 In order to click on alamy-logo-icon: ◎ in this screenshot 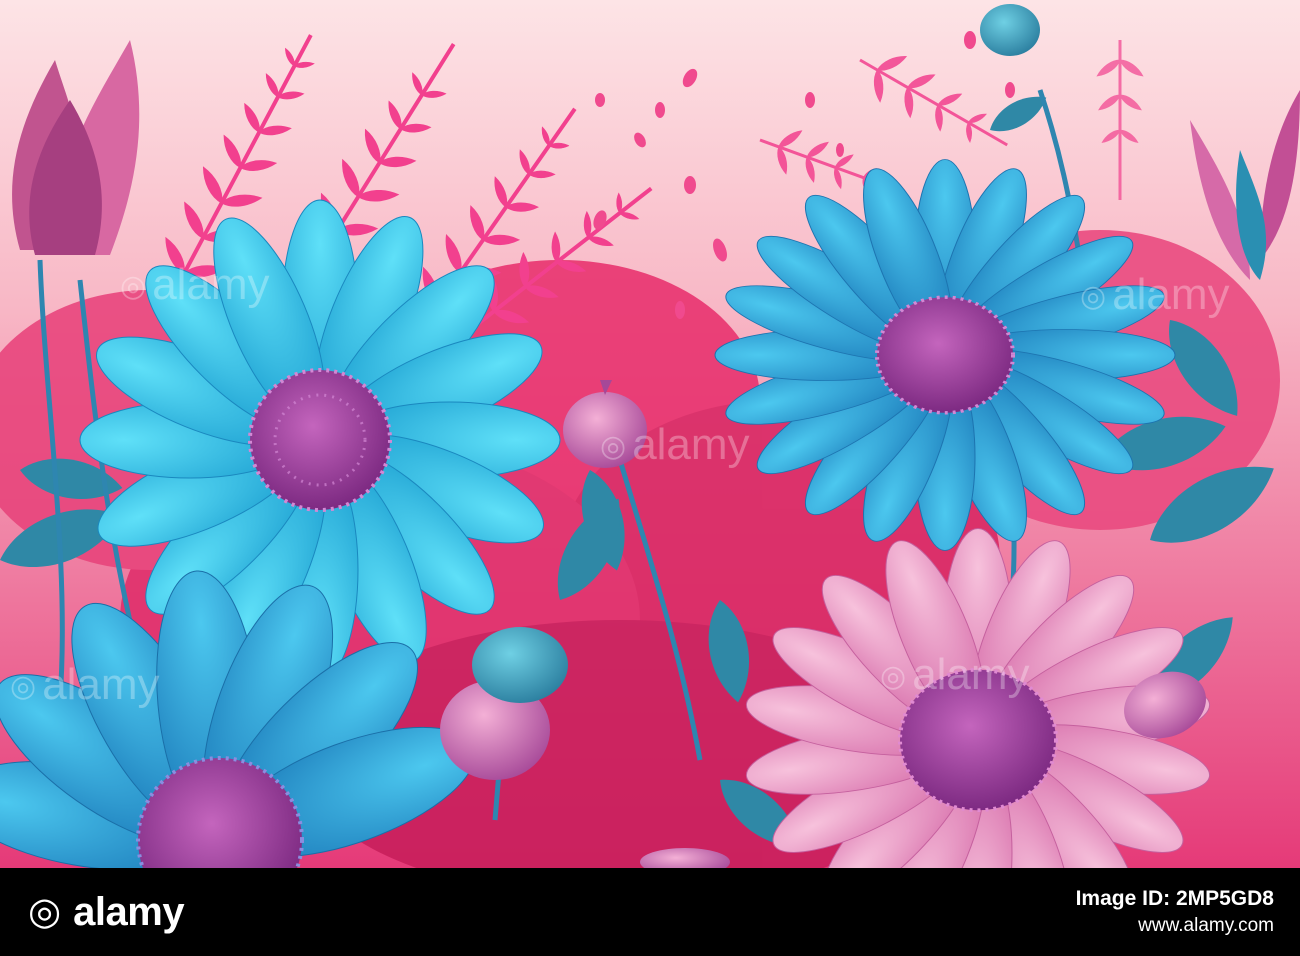, I will do `click(45, 912)`.